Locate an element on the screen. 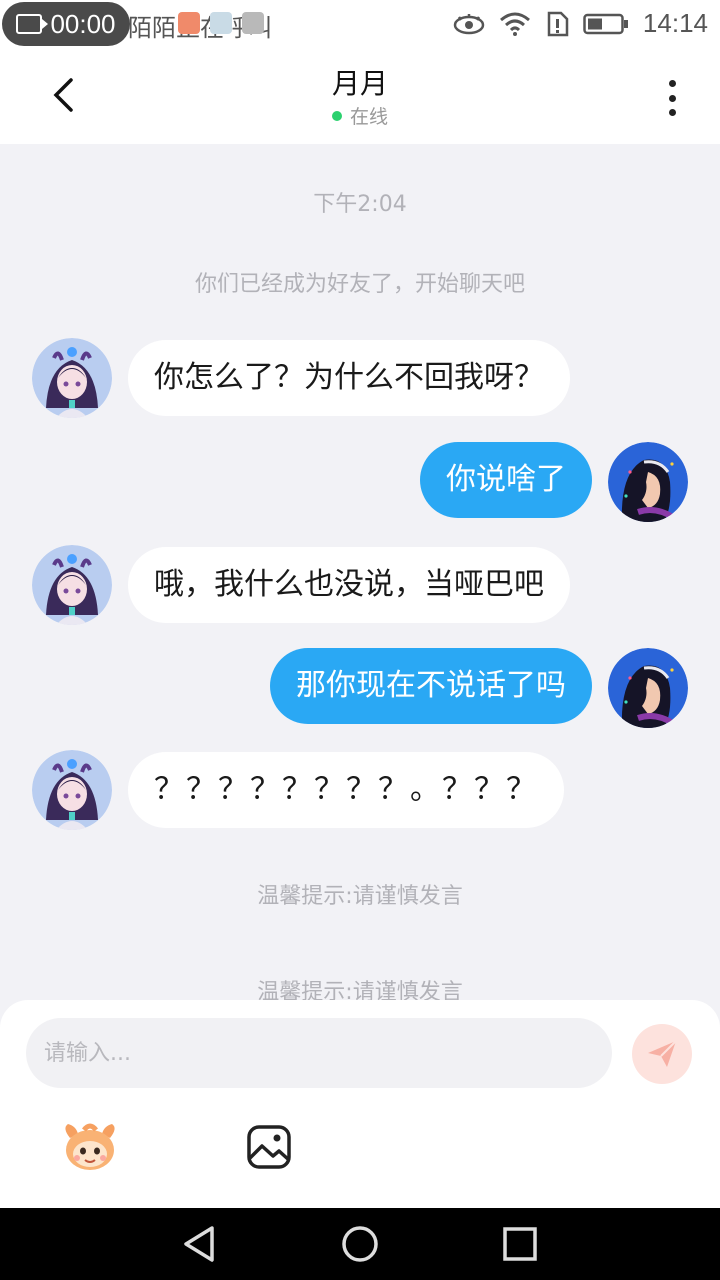  outgoing-message: 那你现在不说话了吗 is located at coordinates (431, 686).